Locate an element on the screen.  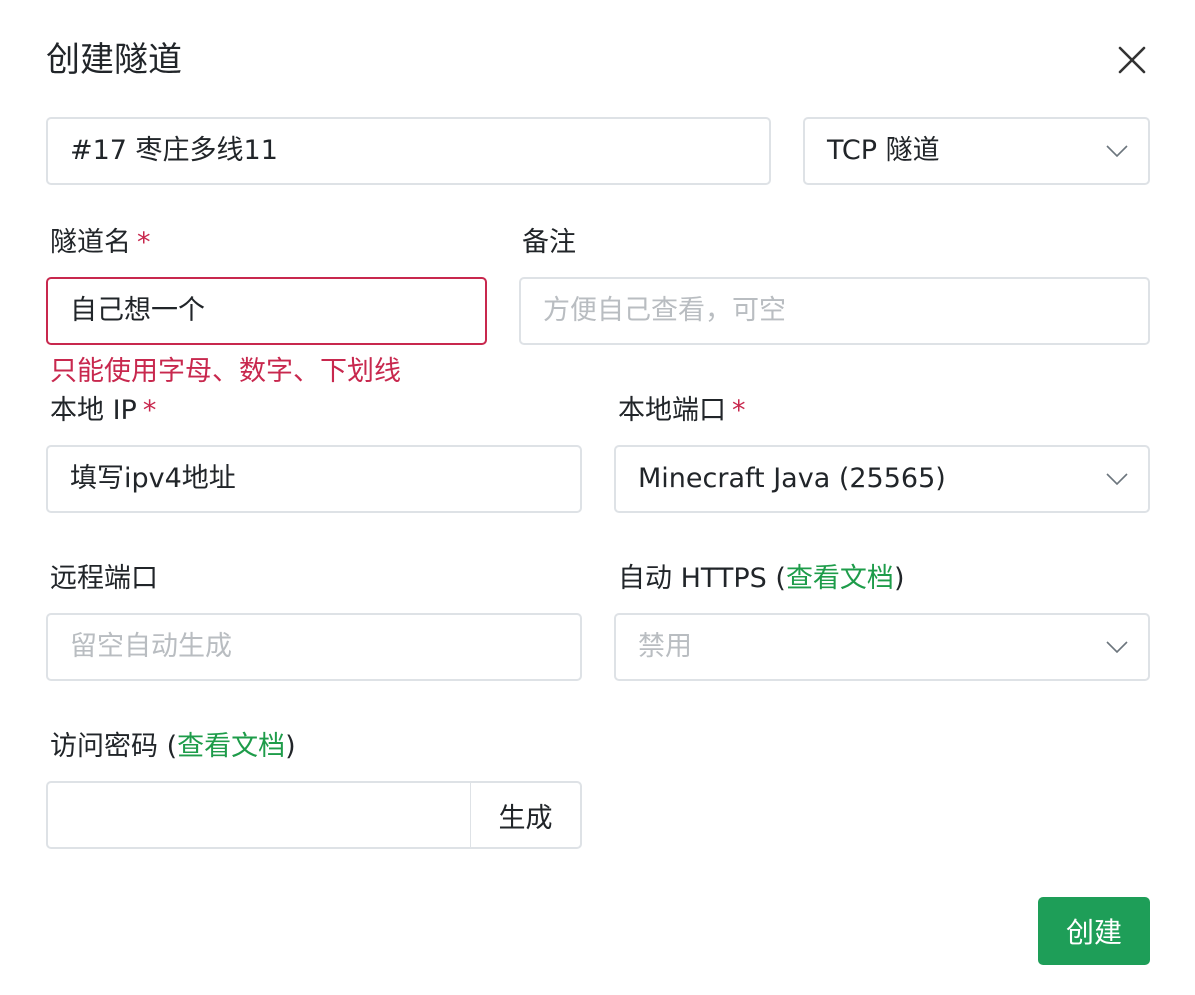
tunnel-type-value: TCP 隧道 is located at coordinates (883, 150).